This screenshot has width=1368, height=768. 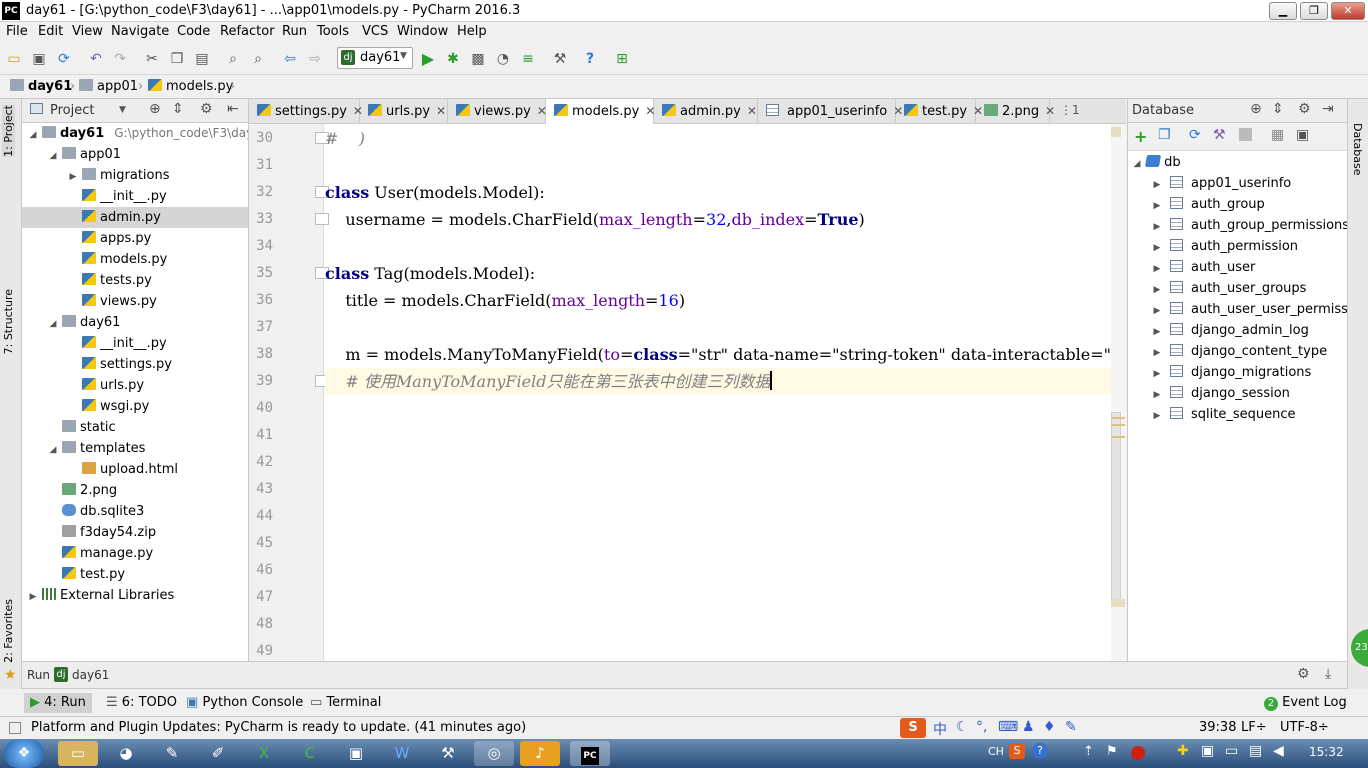 I want to click on event-log-tool-button: 2 Event Log, so click(x=1305, y=703).